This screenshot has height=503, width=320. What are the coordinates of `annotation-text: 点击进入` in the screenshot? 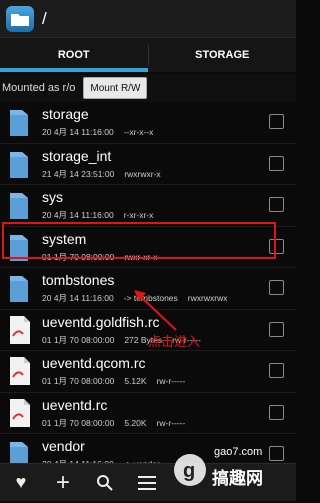 It's located at (174, 341).